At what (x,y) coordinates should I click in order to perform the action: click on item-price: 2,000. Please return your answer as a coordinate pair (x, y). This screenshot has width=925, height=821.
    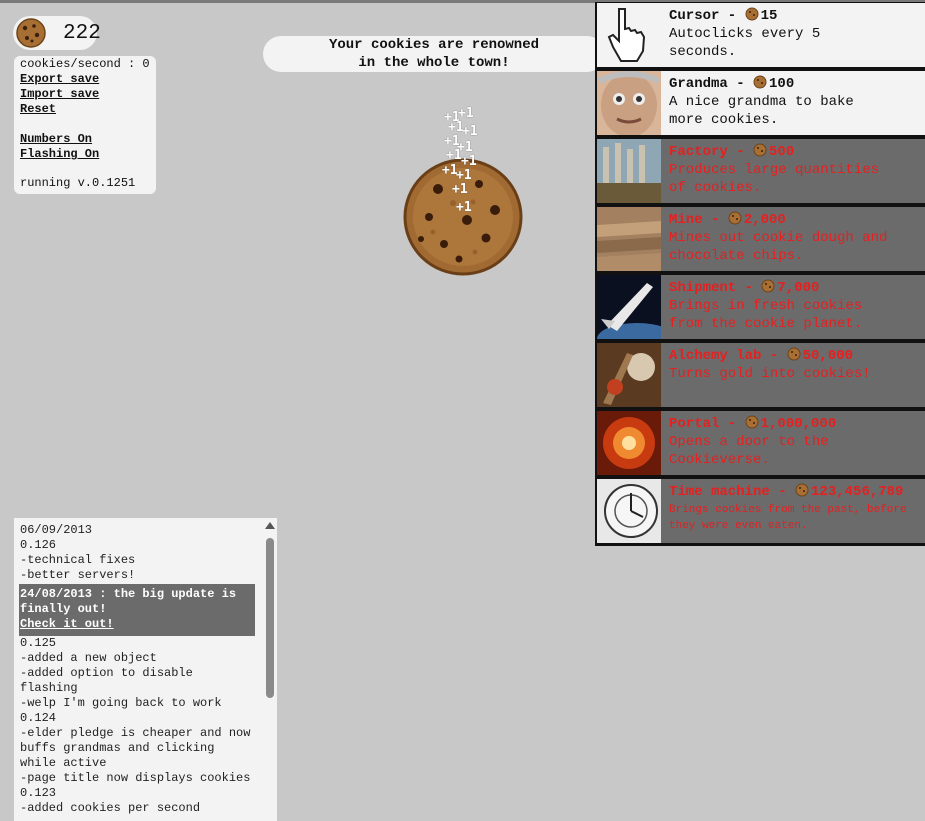
    Looking at the image, I should click on (764, 220).